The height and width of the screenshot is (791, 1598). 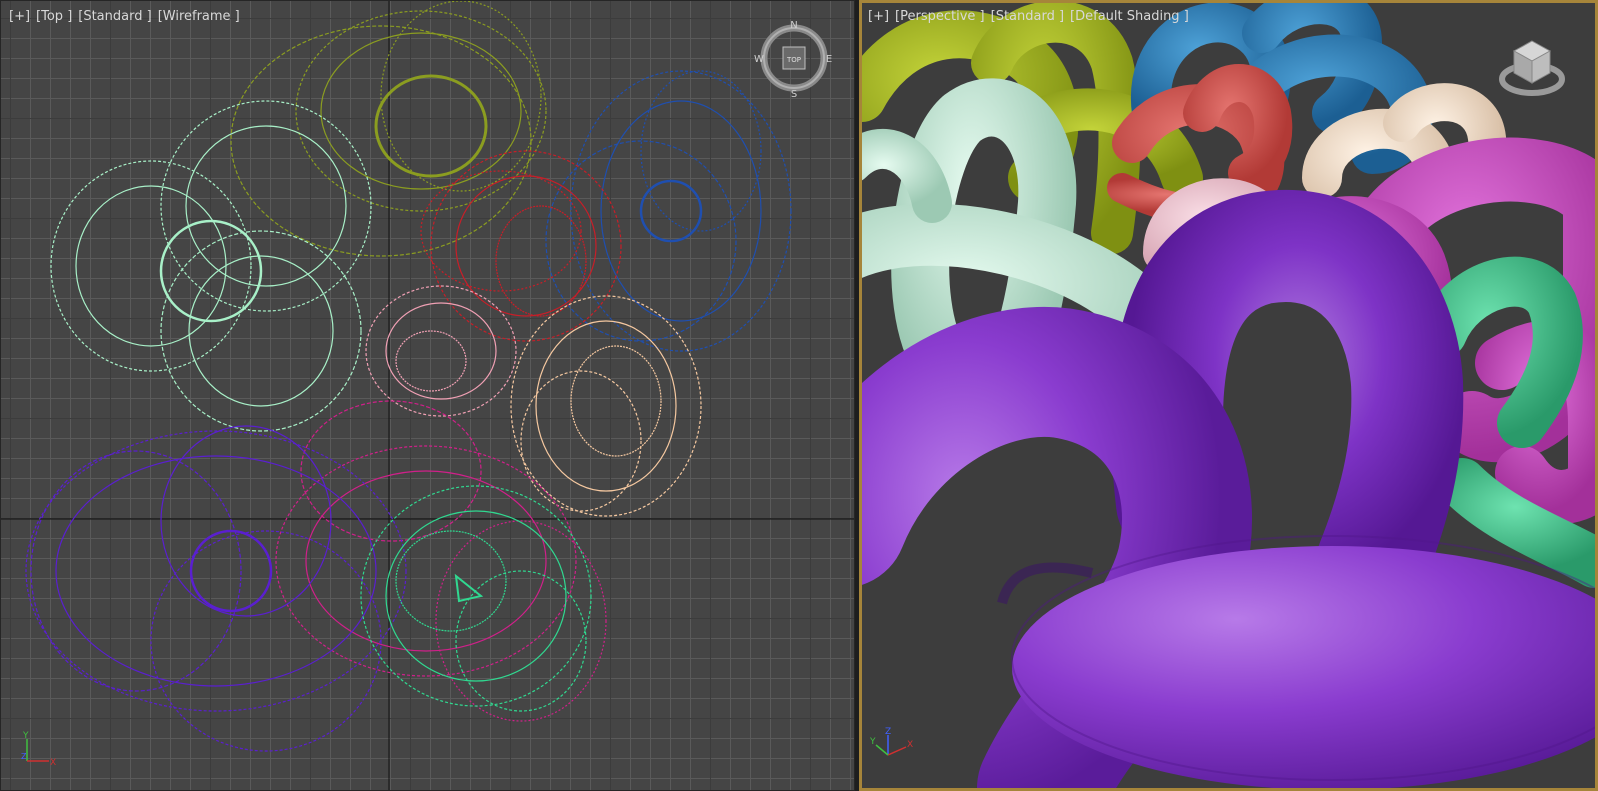 What do you see at coordinates (668, 211) in the screenshot?
I see `blue-knot-wireframe` at bounding box center [668, 211].